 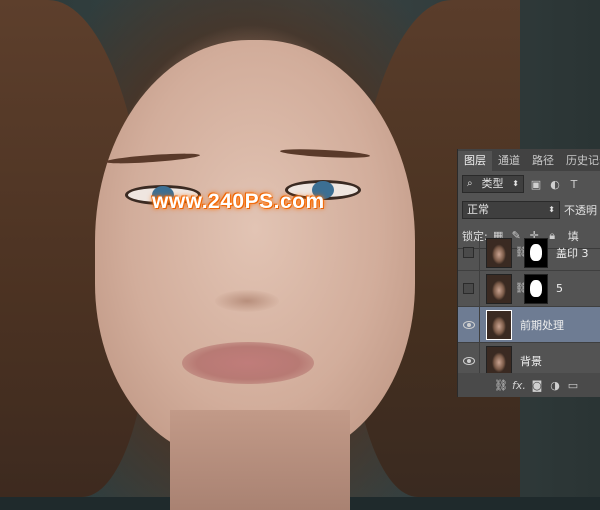 What do you see at coordinates (572, 253) in the screenshot?
I see `layer-name: 盖印 3` at bounding box center [572, 253].